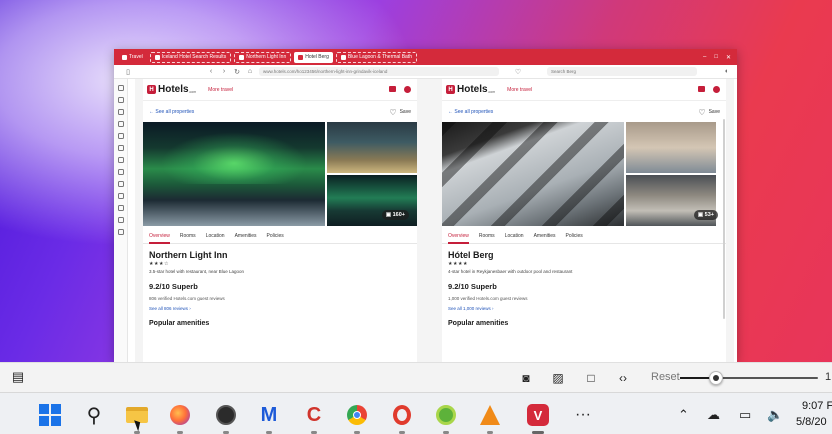 The image size is (832, 434). I want to click on reset-button: Reset, so click(665, 377).